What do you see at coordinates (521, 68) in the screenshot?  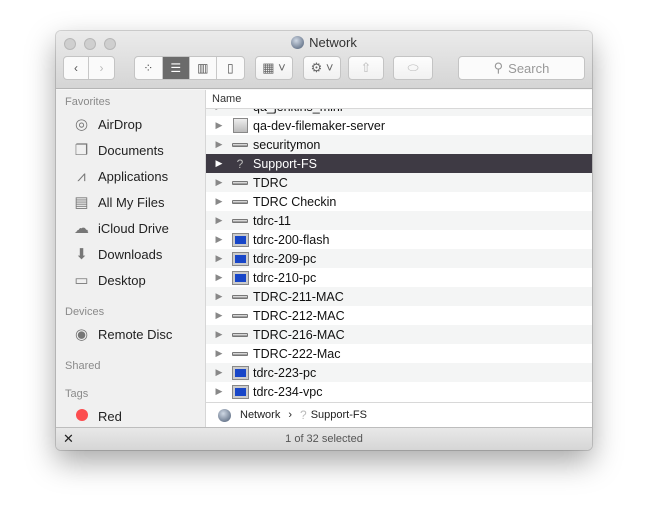 I see `search-field: ⚲ Search` at bounding box center [521, 68].